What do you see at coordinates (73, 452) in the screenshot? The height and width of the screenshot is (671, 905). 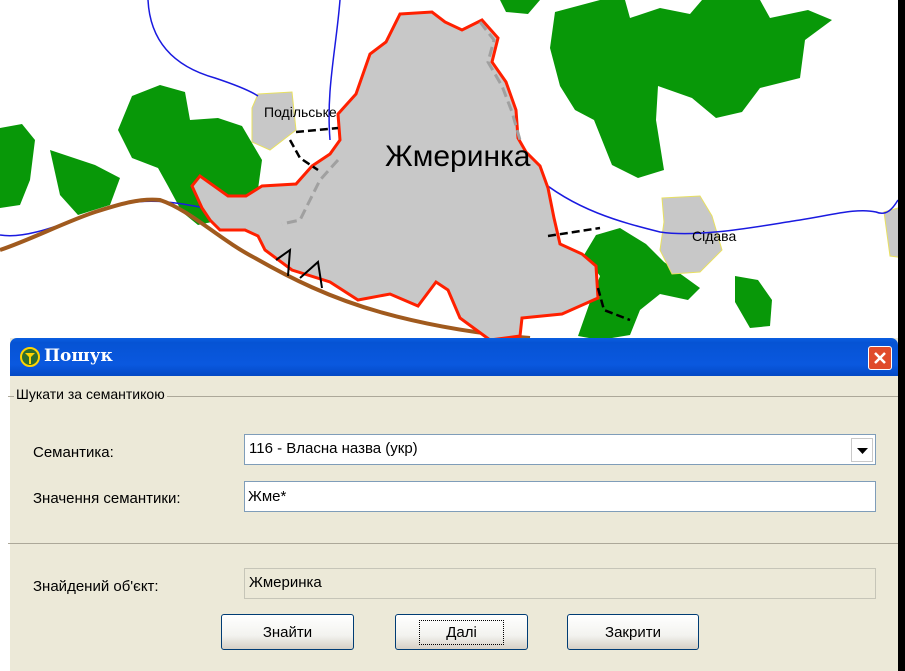 I see `semantics-label: Семантика:` at bounding box center [73, 452].